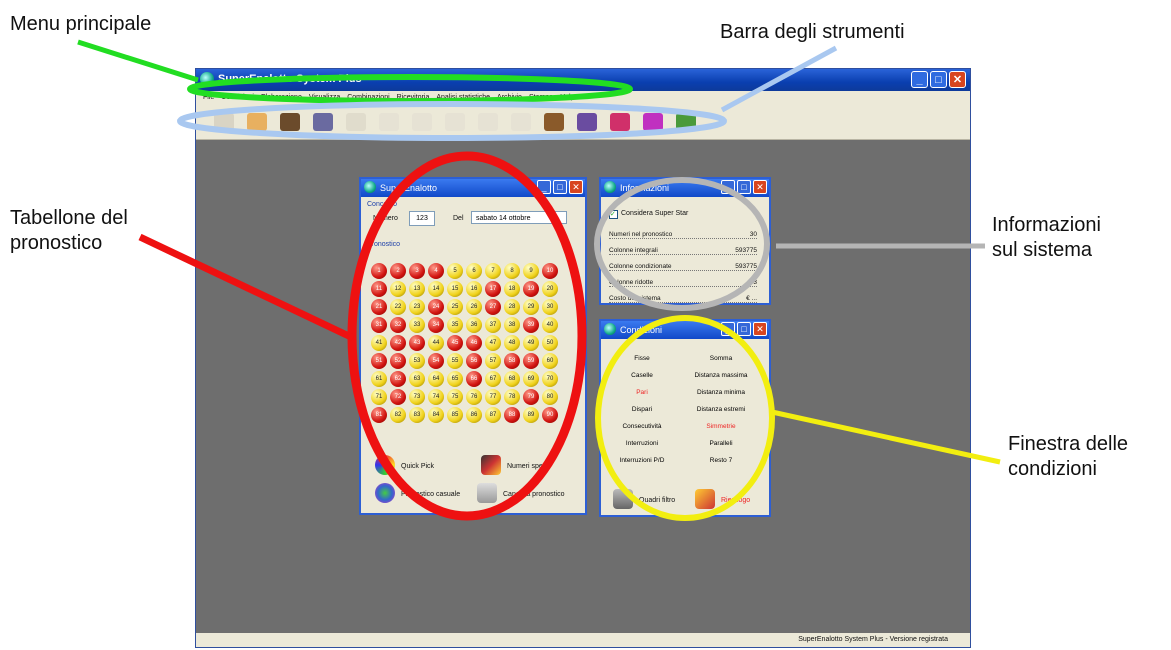 This screenshot has width=1171, height=650. What do you see at coordinates (368, 97) in the screenshot?
I see `menu-item: Combinazioni` at bounding box center [368, 97].